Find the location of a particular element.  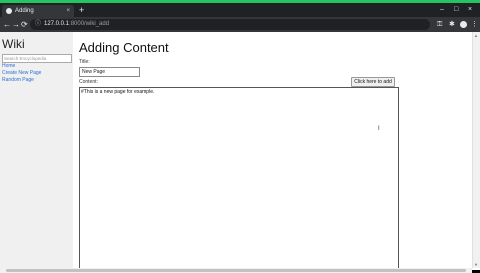

browser-toolbar: ← → ⟳ ⓘ 127.0.0.1:8000/wiki_add ⚿ ✱ ⋮ is located at coordinates (240, 24).